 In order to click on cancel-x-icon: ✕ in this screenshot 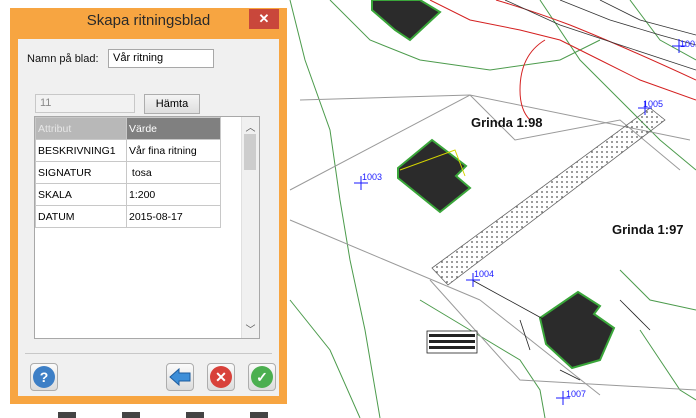, I will do `click(221, 377)`.